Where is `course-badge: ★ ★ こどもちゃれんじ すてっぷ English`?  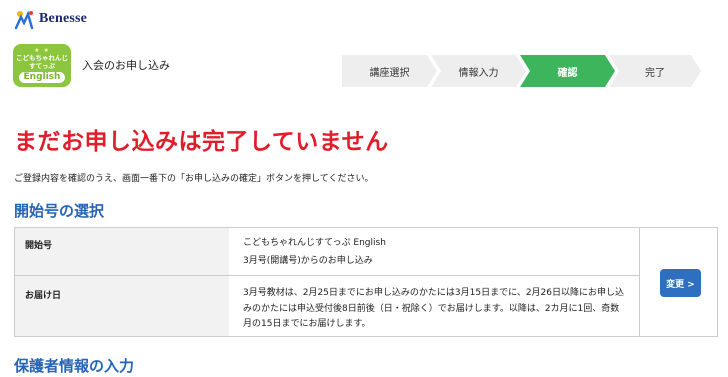 course-badge: ★ ★ こどもちゃれんじ すてっぷ English is located at coordinates (42, 65).